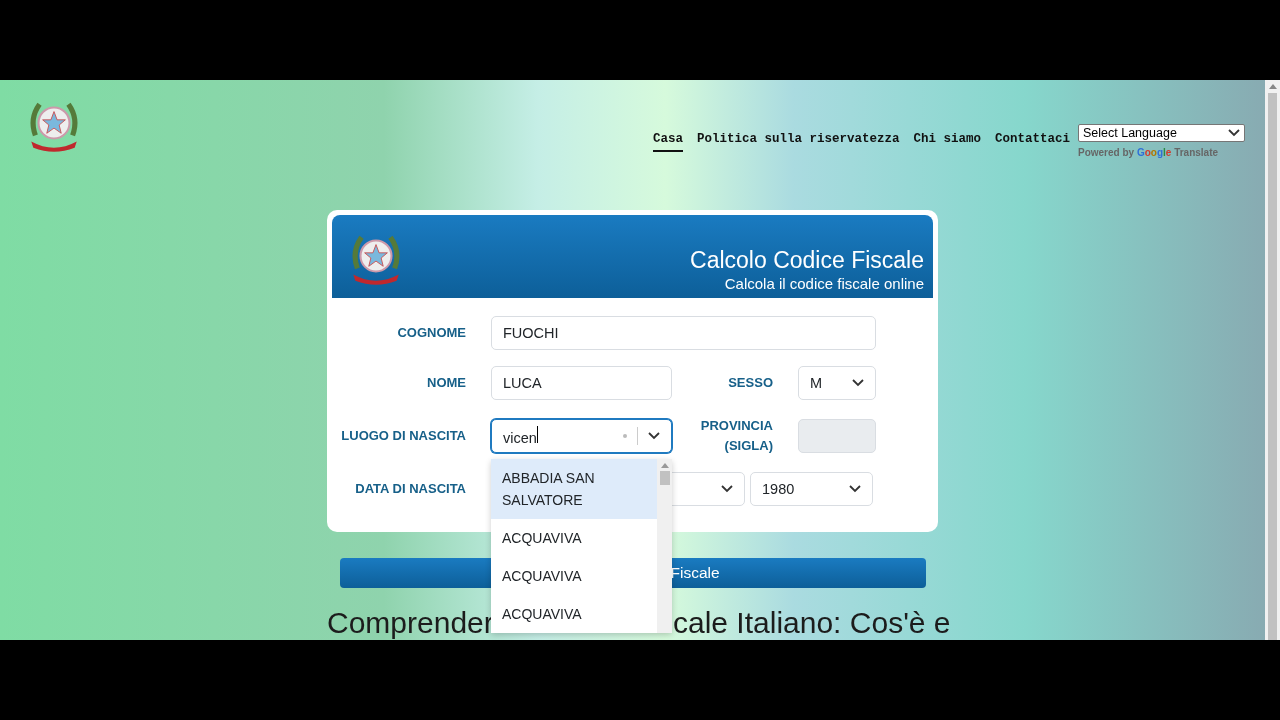 The width and height of the screenshot is (1280, 720). I want to click on card-subtitle: Calcola il codice fiscale online, so click(824, 283).